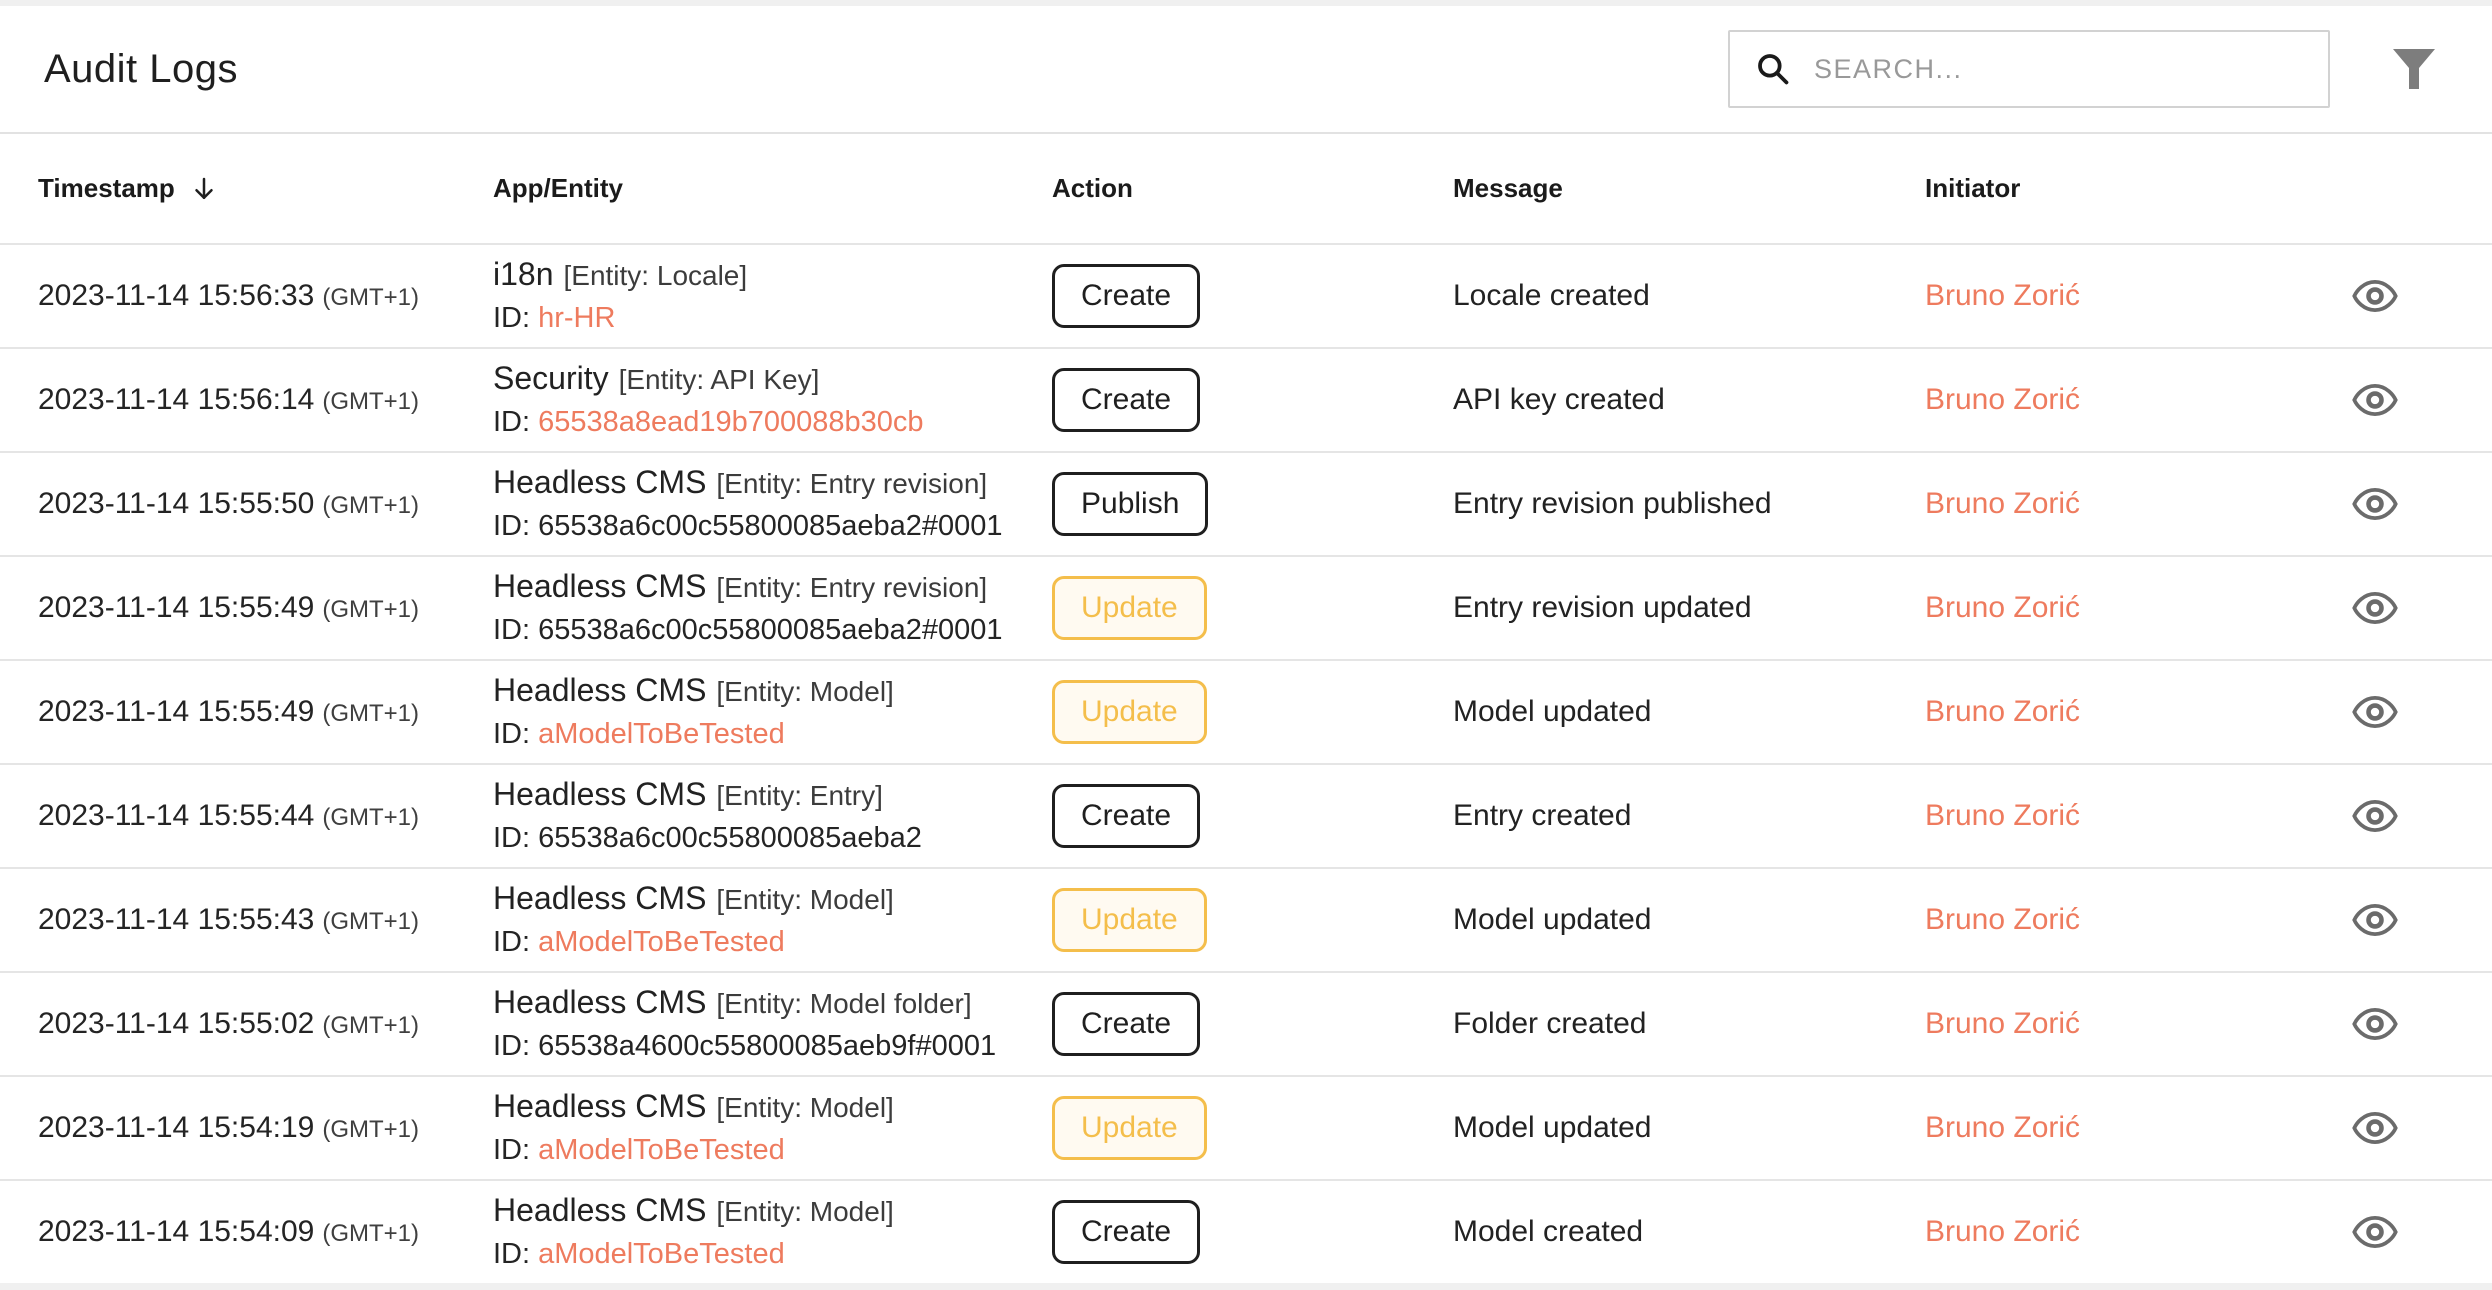  What do you see at coordinates (1773, 69) in the screenshot?
I see `search-icon` at bounding box center [1773, 69].